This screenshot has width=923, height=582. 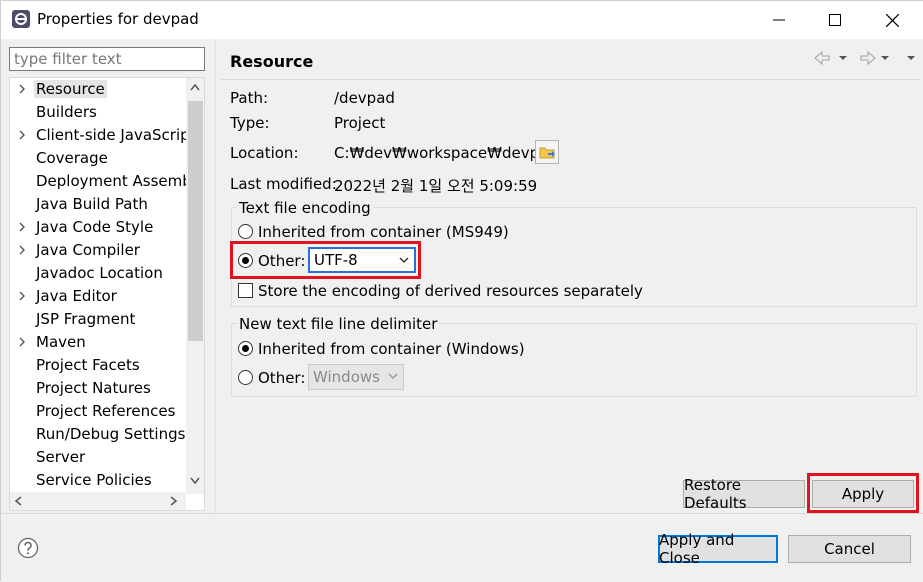 What do you see at coordinates (99, 342) in the screenshot?
I see `tree-item: Maven` at bounding box center [99, 342].